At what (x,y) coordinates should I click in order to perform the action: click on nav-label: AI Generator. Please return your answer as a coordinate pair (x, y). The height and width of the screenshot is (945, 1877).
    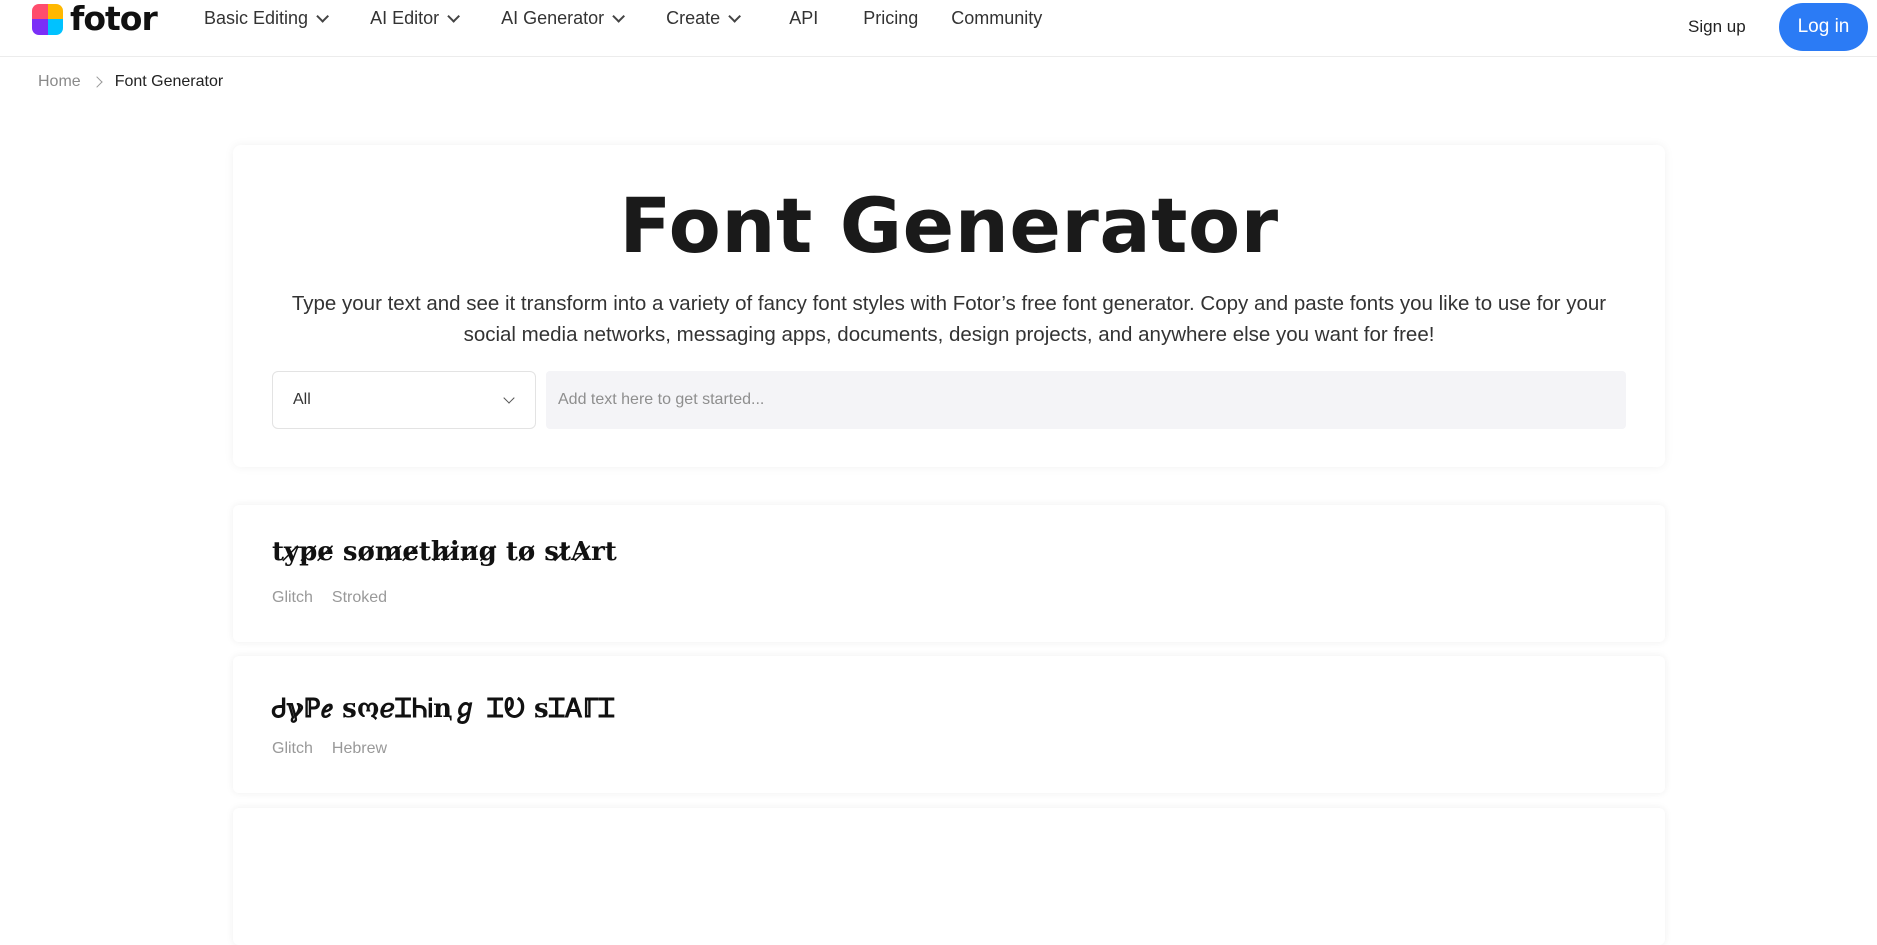
    Looking at the image, I should click on (553, 17).